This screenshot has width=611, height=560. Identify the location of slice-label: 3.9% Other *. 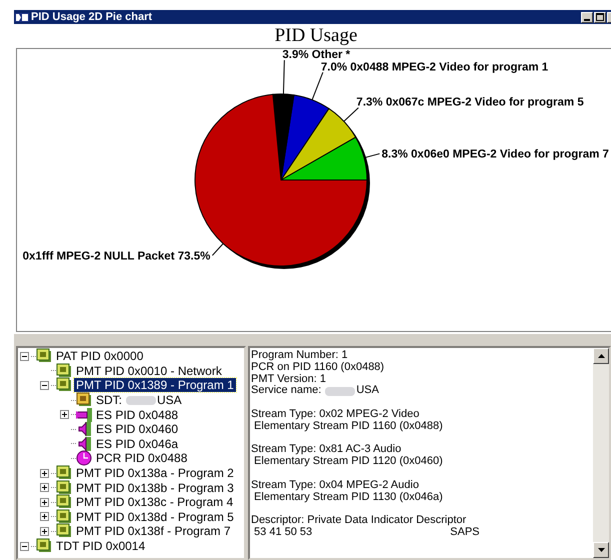
(316, 55).